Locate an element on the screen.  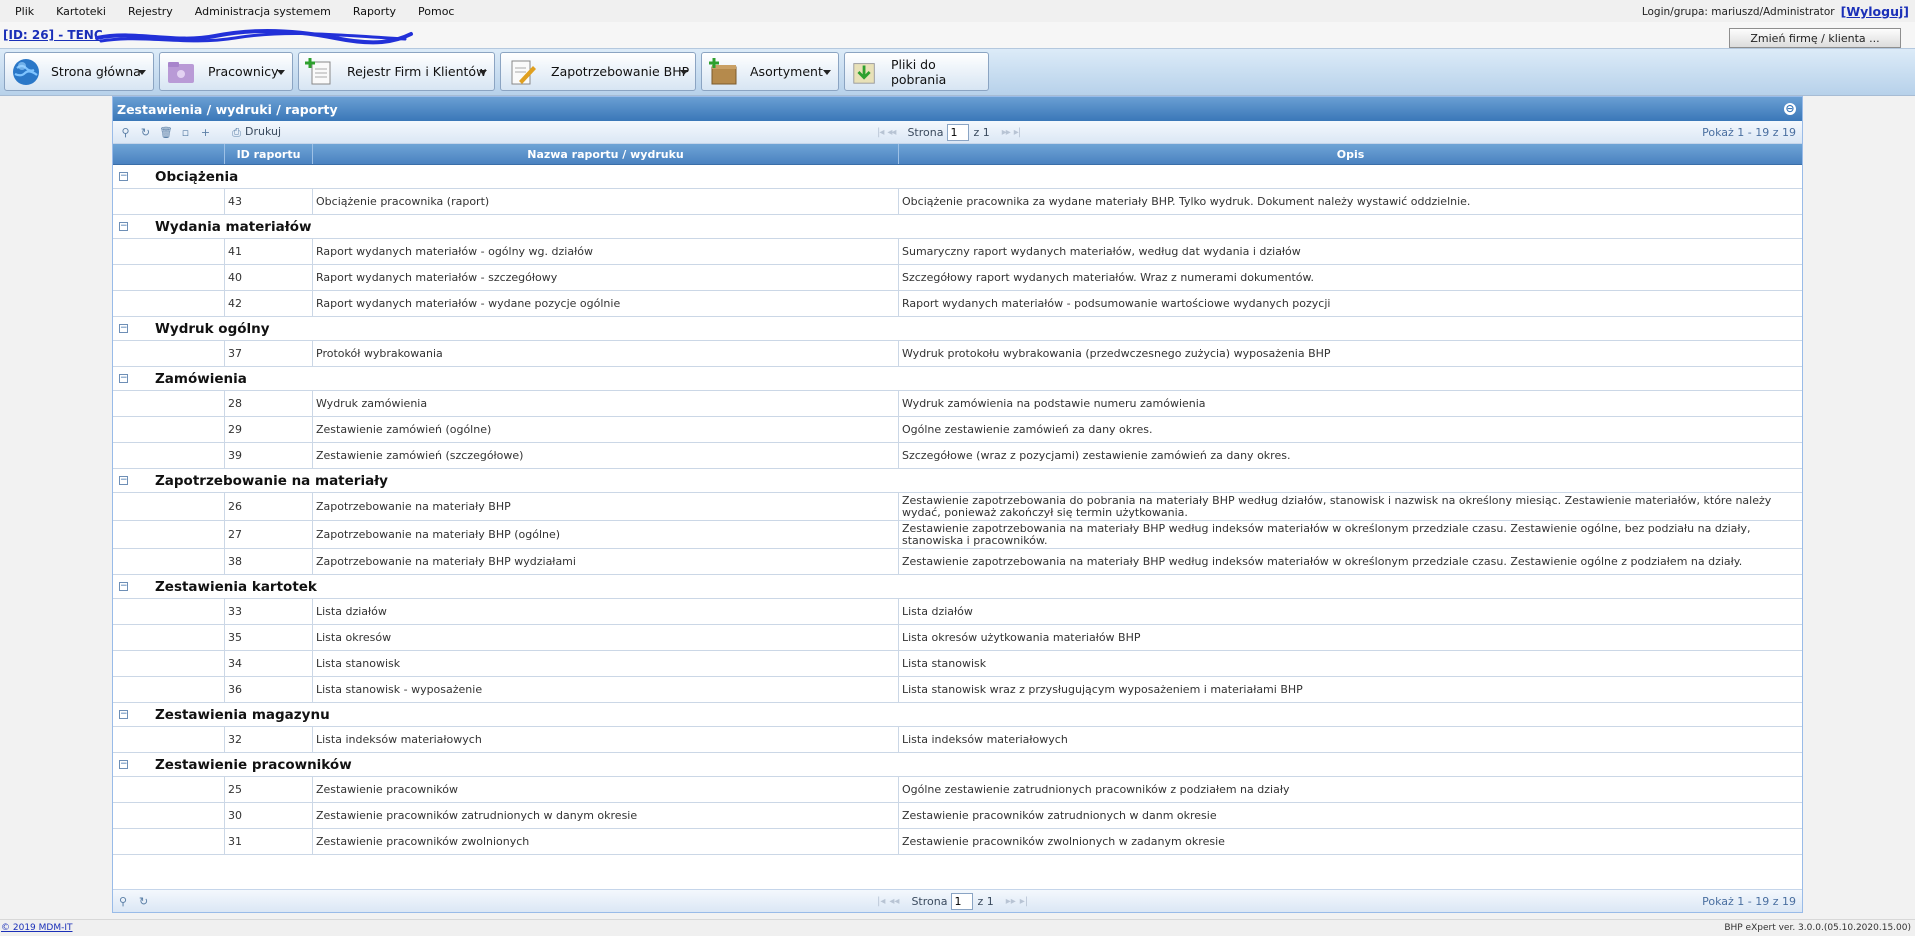
document-icon: ▫ is located at coordinates (185, 132).